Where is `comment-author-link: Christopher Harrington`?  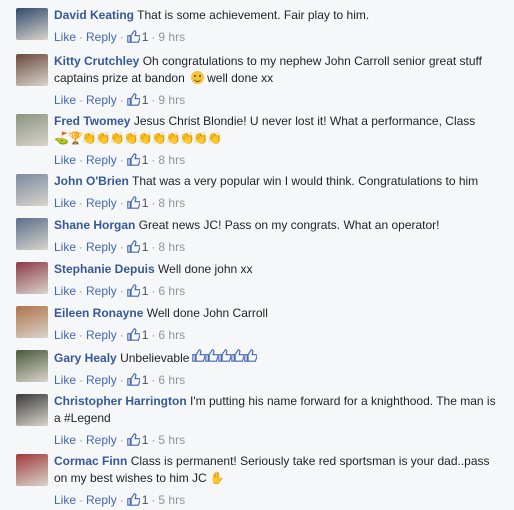 comment-author-link: Christopher Harrington is located at coordinates (120, 401).